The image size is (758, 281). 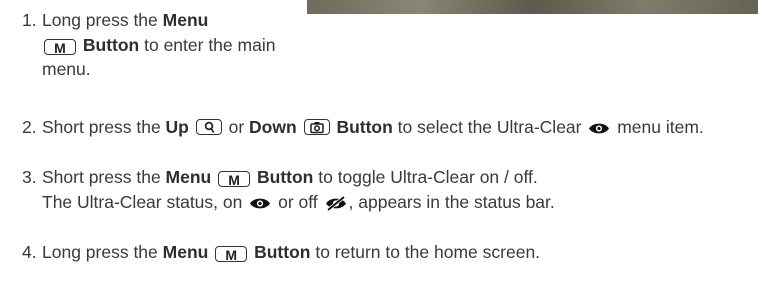 I want to click on magnifier-icon, so click(x=208, y=127).